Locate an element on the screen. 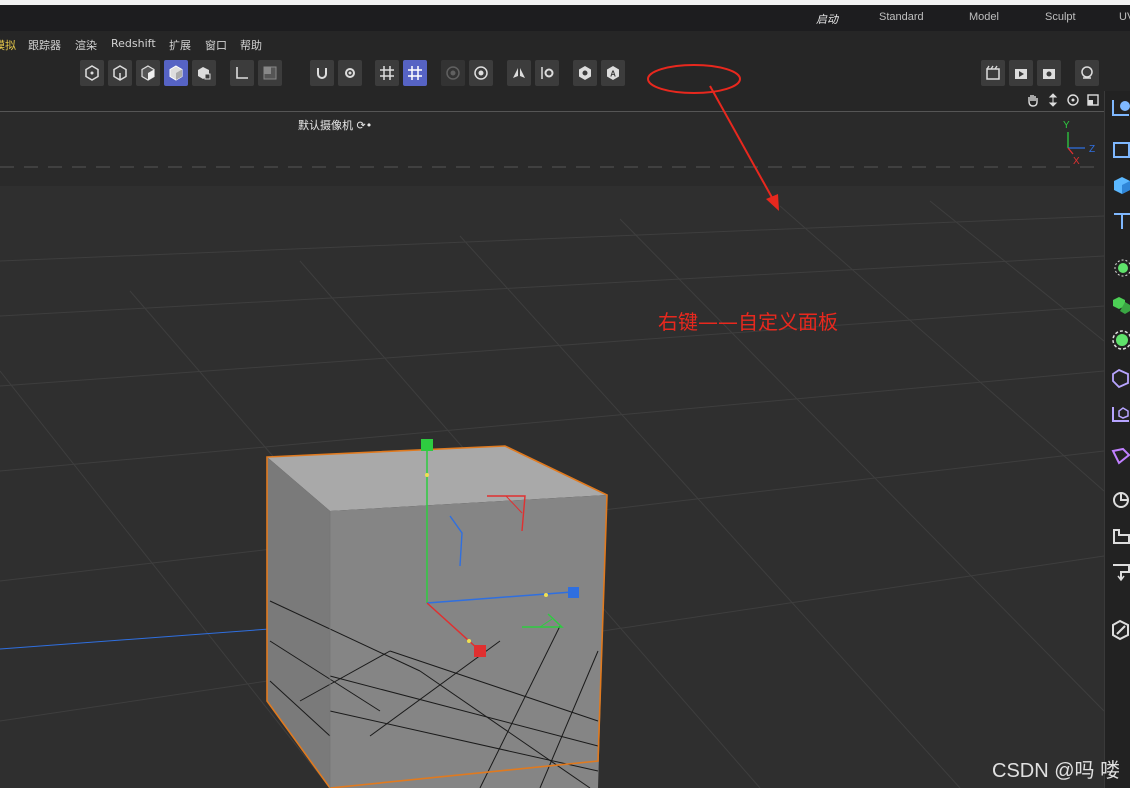  main-toolbar: A is located at coordinates (565, 73).